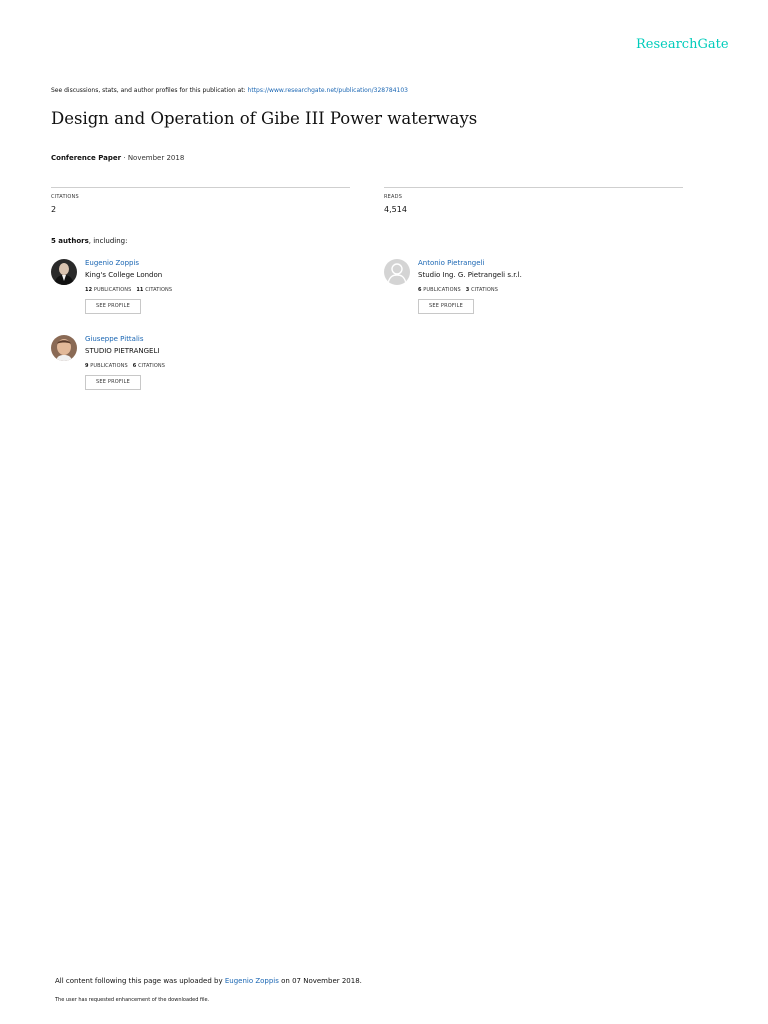 This screenshot has width=768, height=1024. What do you see at coordinates (108, 241) in the screenshot?
I see `authors-suffix: , including:` at bounding box center [108, 241].